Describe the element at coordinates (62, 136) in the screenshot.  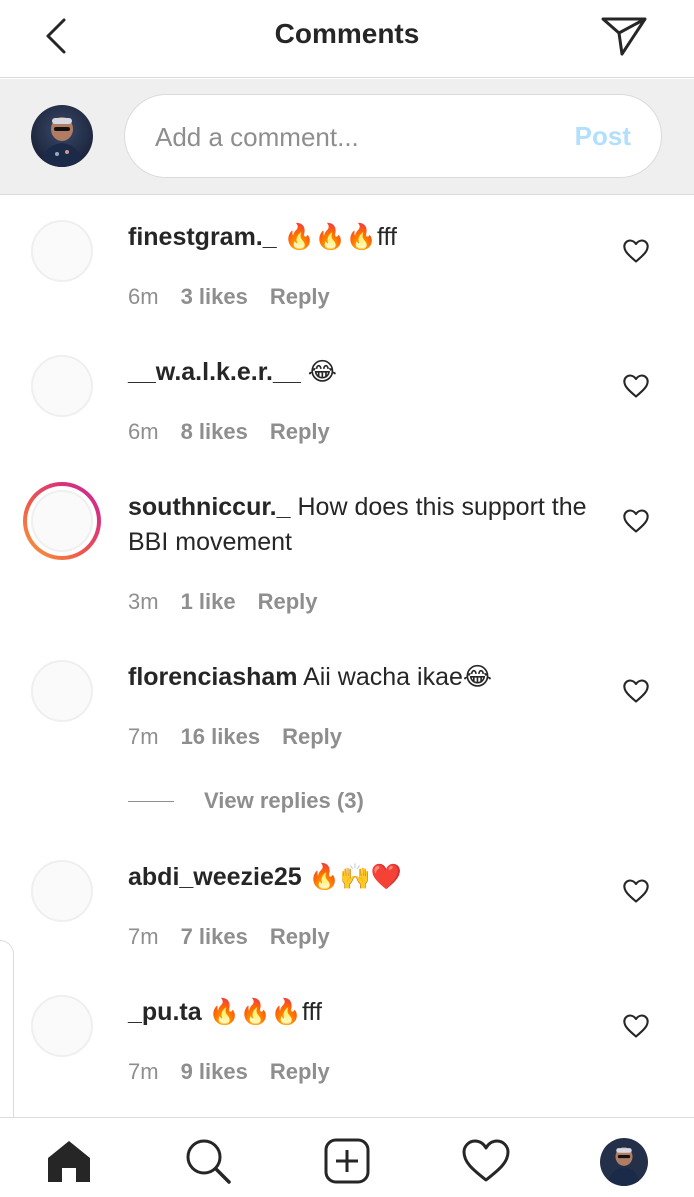
I see `current-user-avatar` at that location.